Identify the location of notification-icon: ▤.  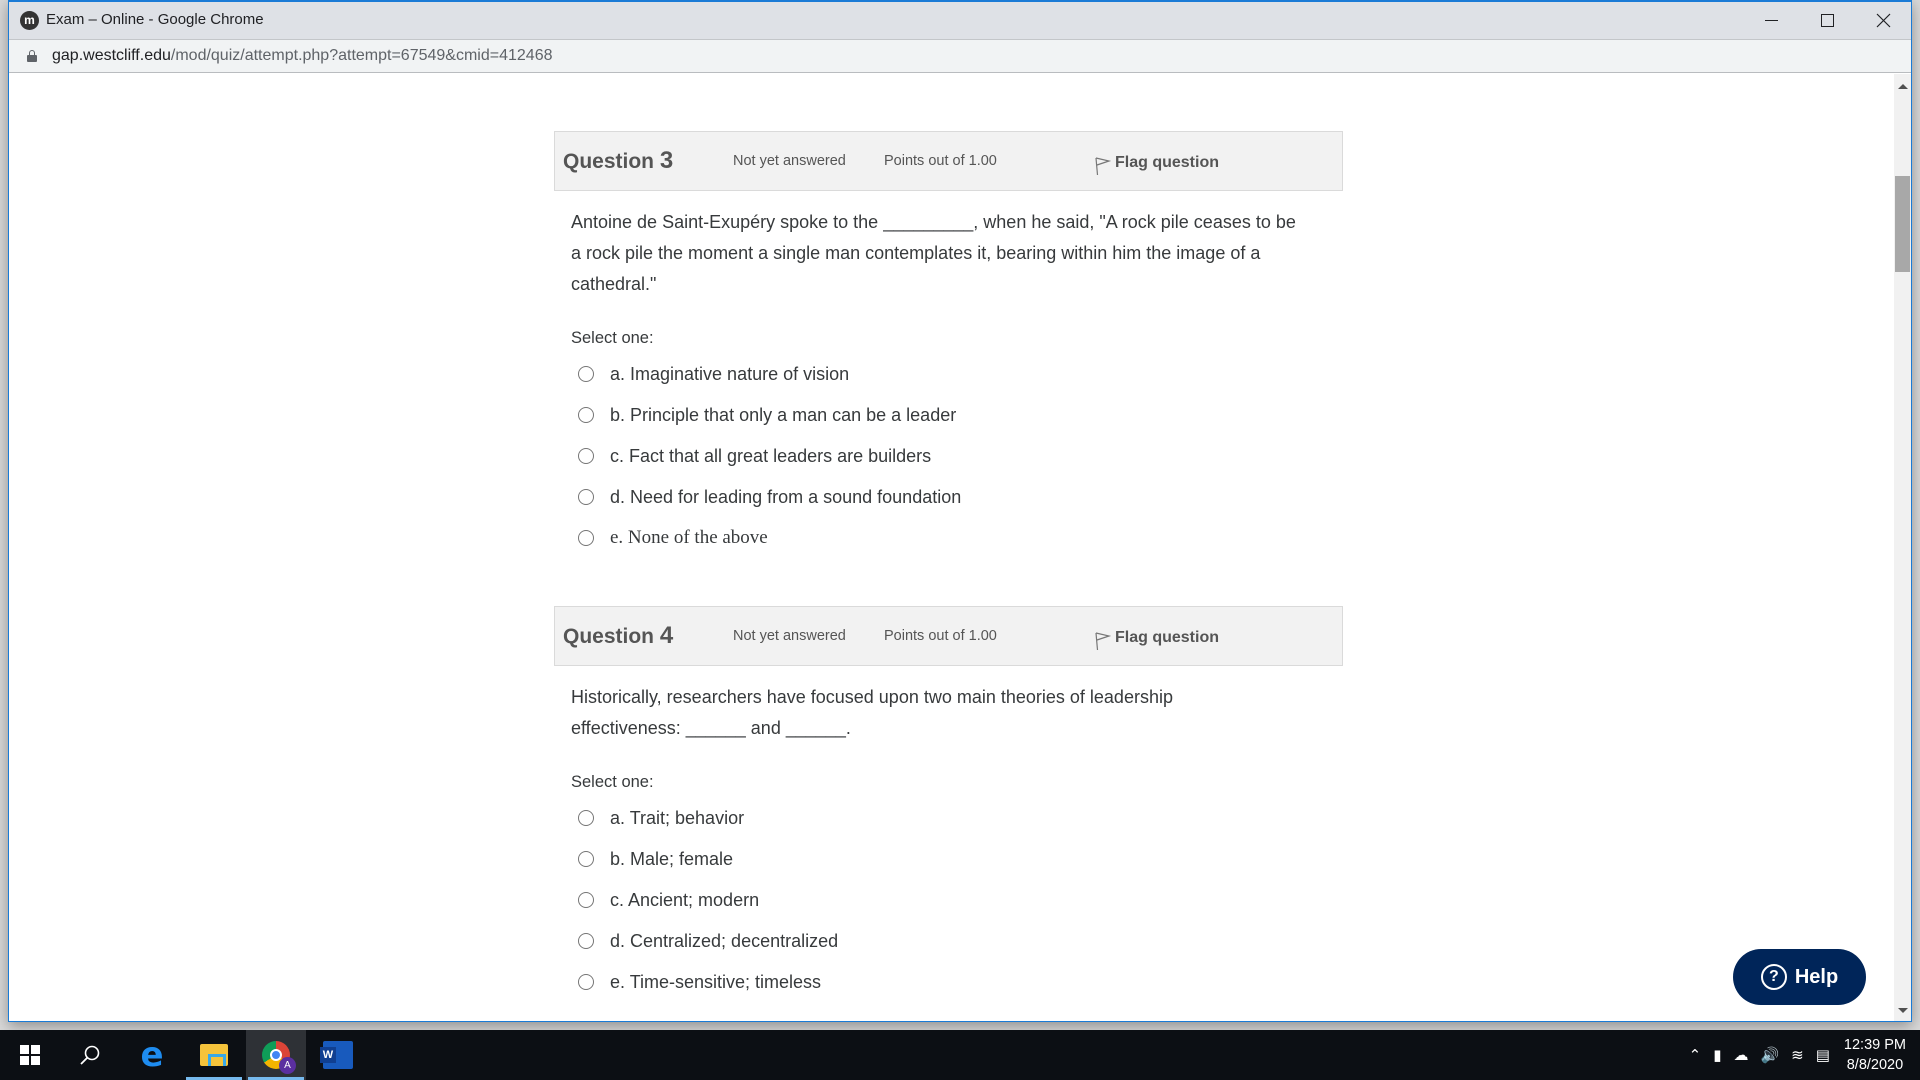
(1823, 1055).